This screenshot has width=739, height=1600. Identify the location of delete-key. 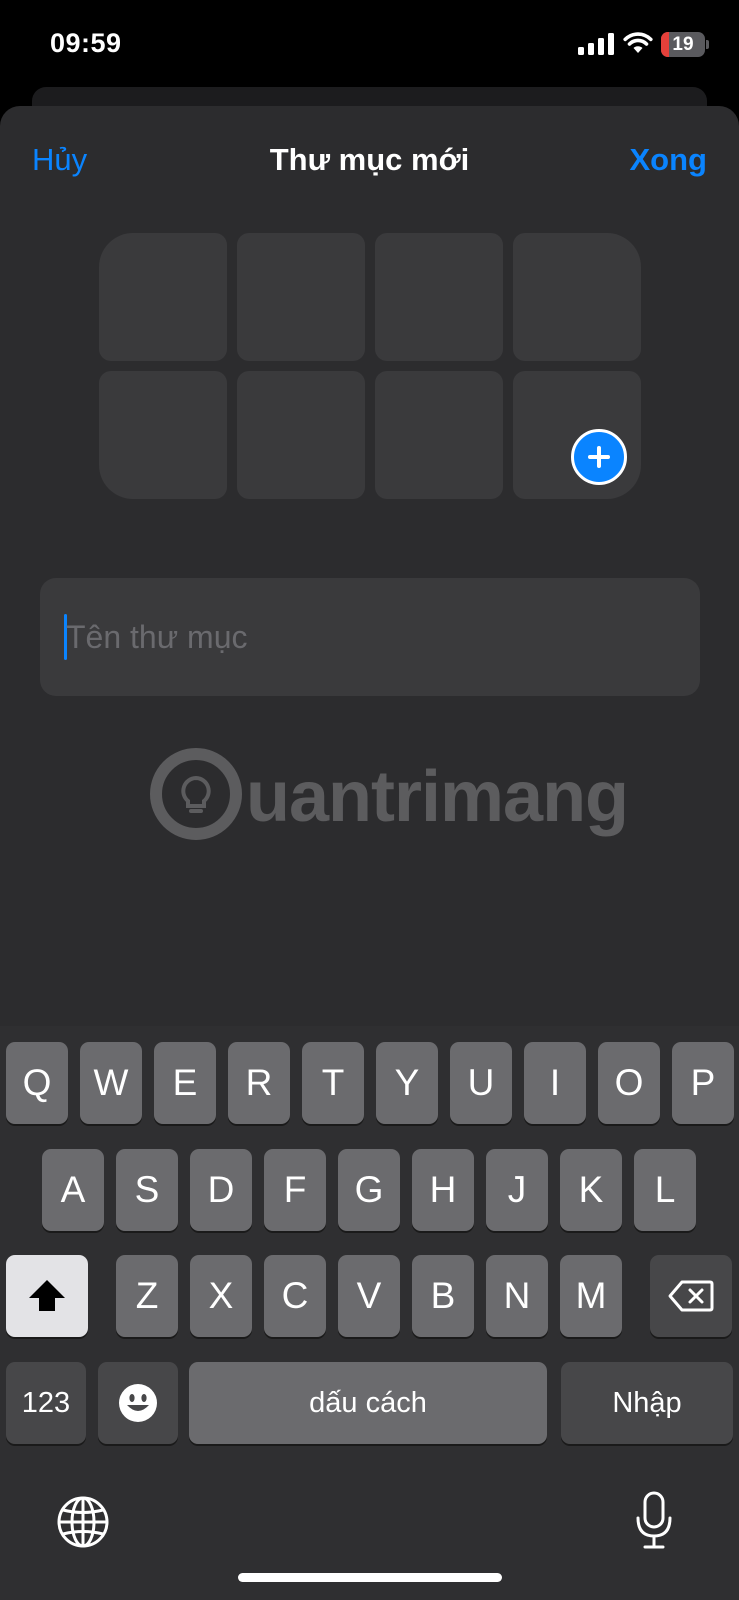
(691, 1296).